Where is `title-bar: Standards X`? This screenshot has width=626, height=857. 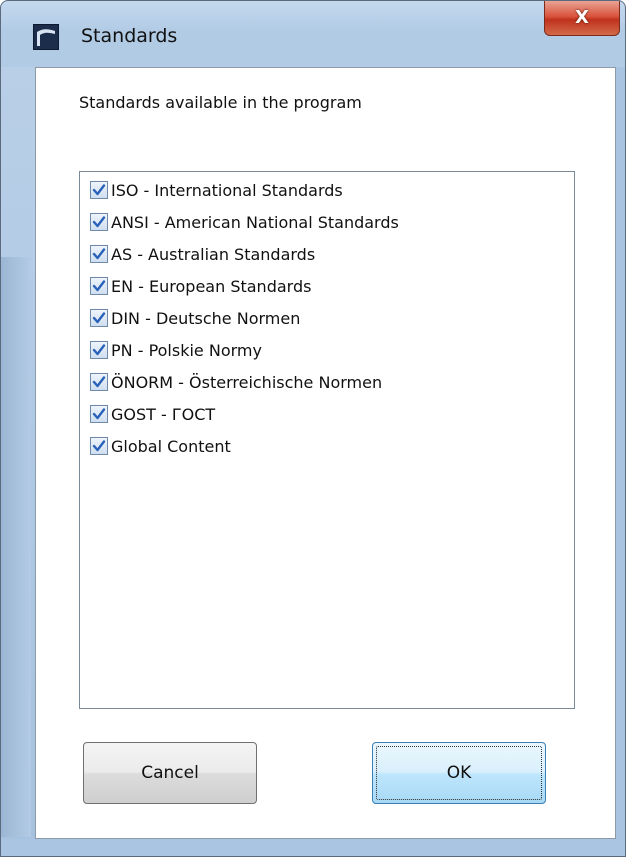 title-bar: Standards X is located at coordinates (313, 34).